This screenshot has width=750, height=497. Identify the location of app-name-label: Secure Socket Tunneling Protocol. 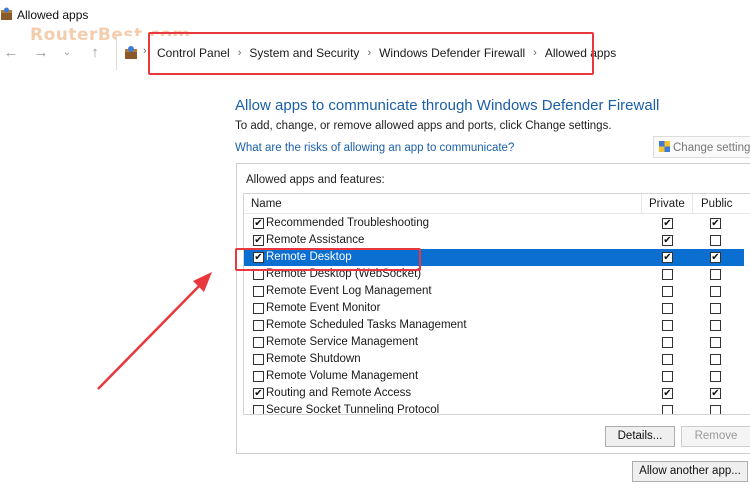
(353, 409).